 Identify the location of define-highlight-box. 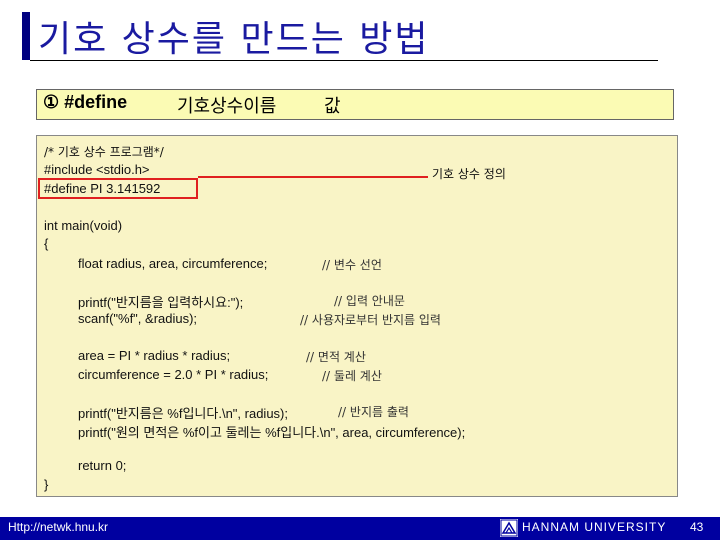
(118, 188).